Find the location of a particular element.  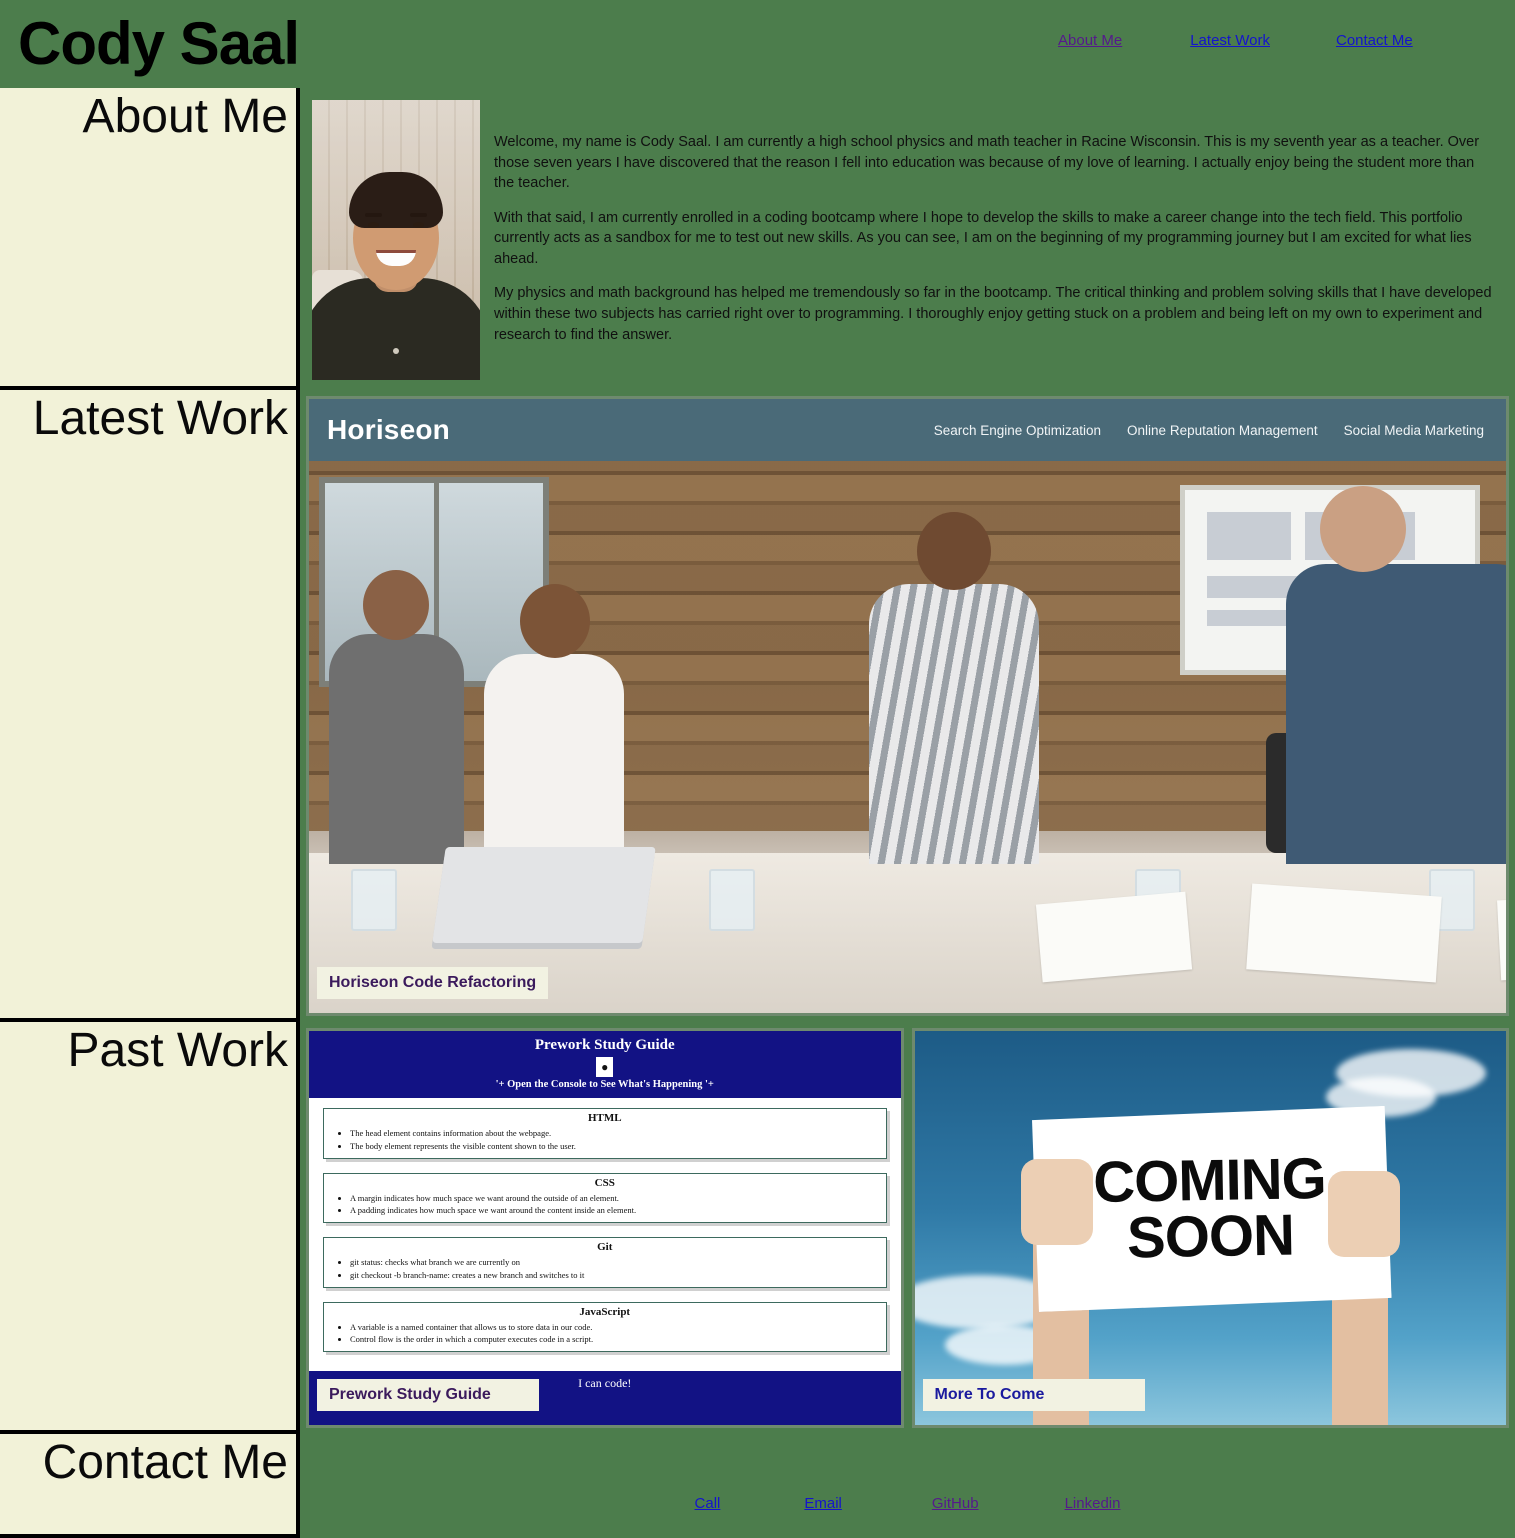

project-card-more-to-come: COMING SOON More To Come is located at coordinates (1210, 1228).